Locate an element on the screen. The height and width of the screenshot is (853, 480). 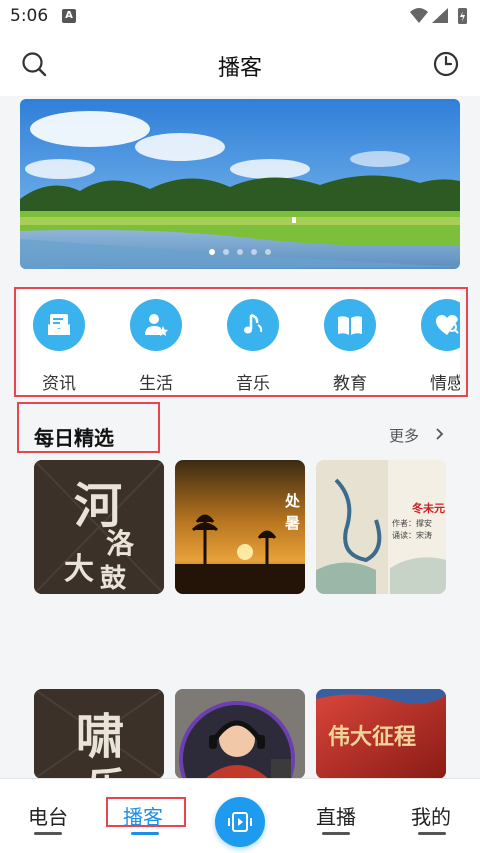
page-title: 播客 is located at coordinates (239, 68).